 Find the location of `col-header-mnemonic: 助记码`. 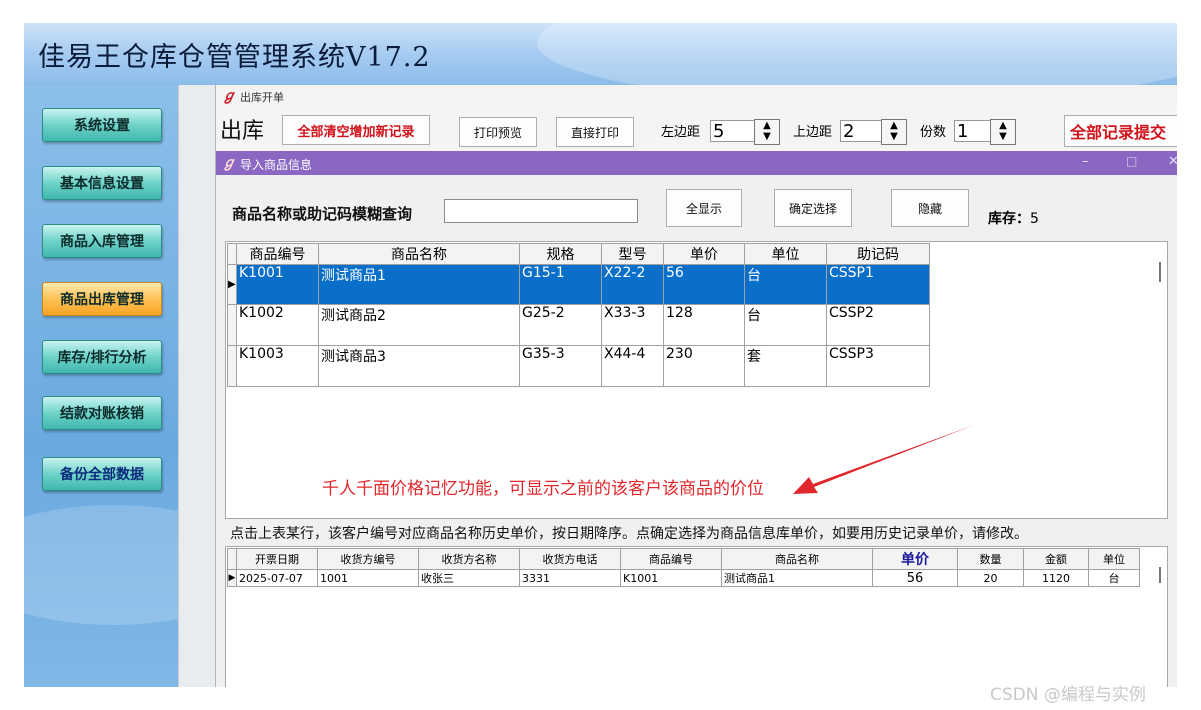

col-header-mnemonic: 助记码 is located at coordinates (878, 254).